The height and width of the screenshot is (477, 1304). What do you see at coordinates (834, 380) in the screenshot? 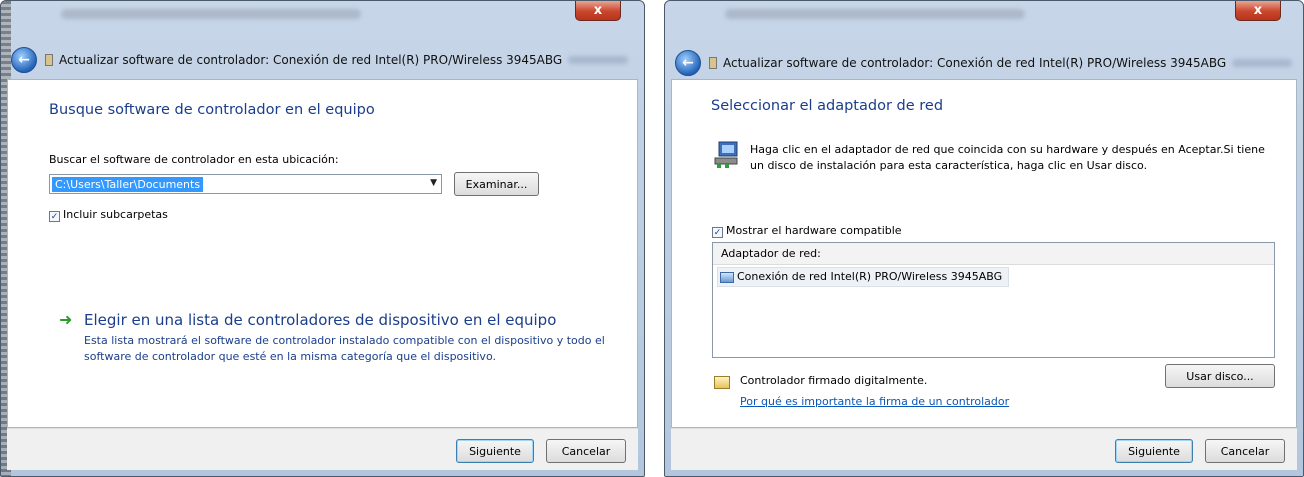
I see `signed-driver-text: Controlador firmado digitalmente.` at bounding box center [834, 380].